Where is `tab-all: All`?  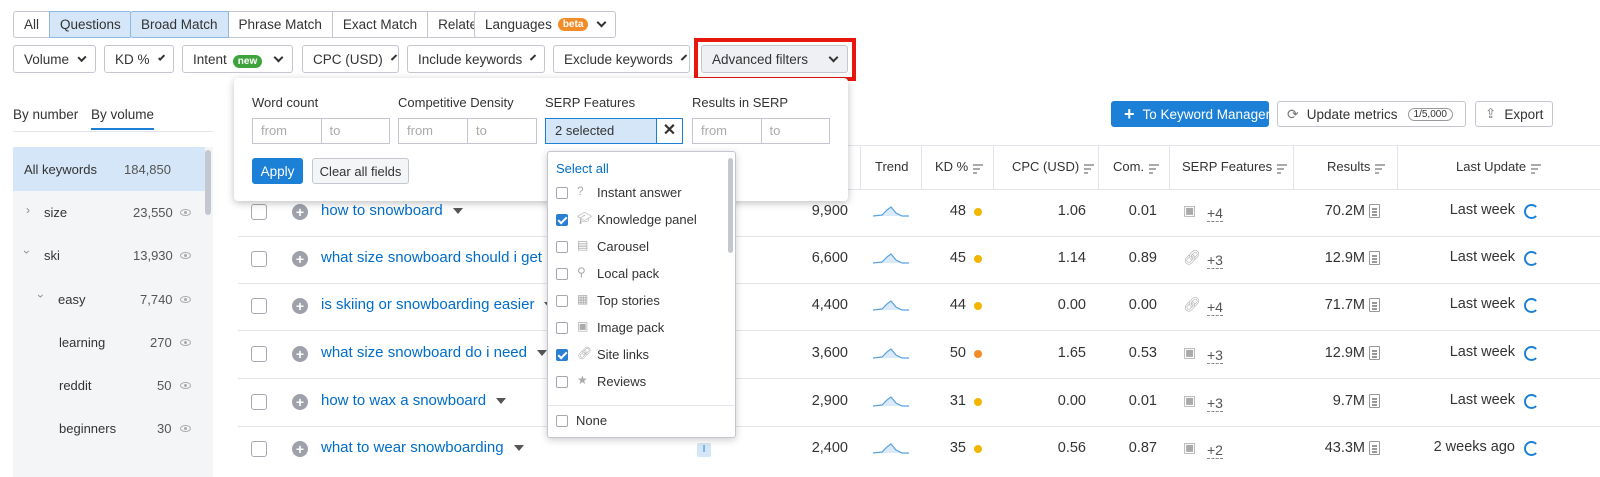
tab-all: All is located at coordinates (32, 24).